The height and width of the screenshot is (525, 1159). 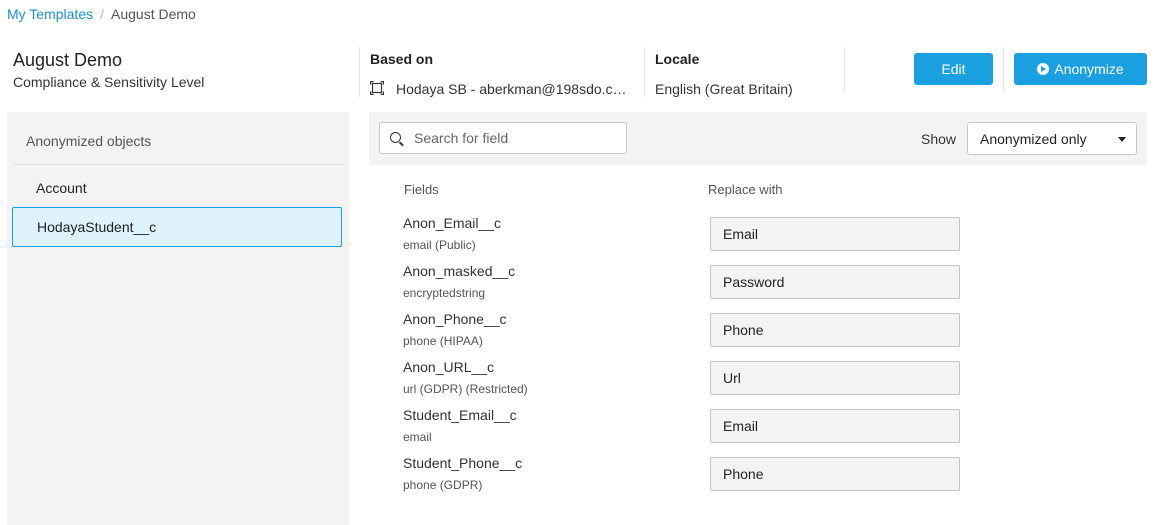 I want to click on show-filter-value: Anonymized only, so click(x=1033, y=139).